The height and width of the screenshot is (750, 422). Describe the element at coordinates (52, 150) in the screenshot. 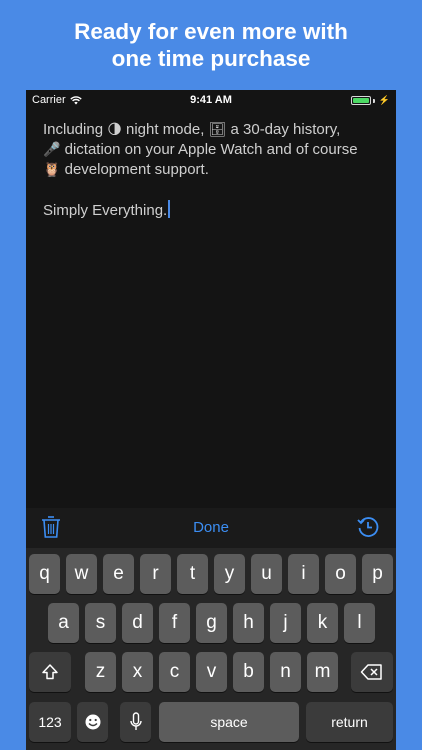

I see `microphone-emoji-icon: 🎤` at that location.